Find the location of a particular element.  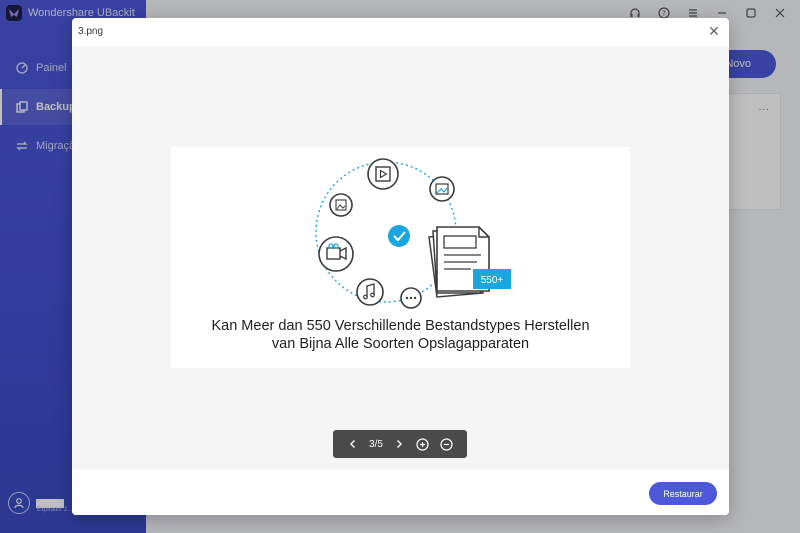

camera-file-icon is located at coordinates (336, 254).